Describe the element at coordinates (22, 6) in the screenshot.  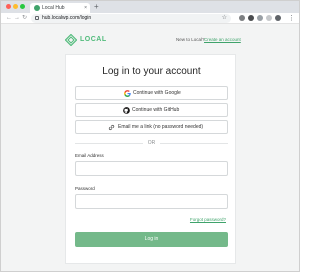
I see `maximize-window-button` at that location.